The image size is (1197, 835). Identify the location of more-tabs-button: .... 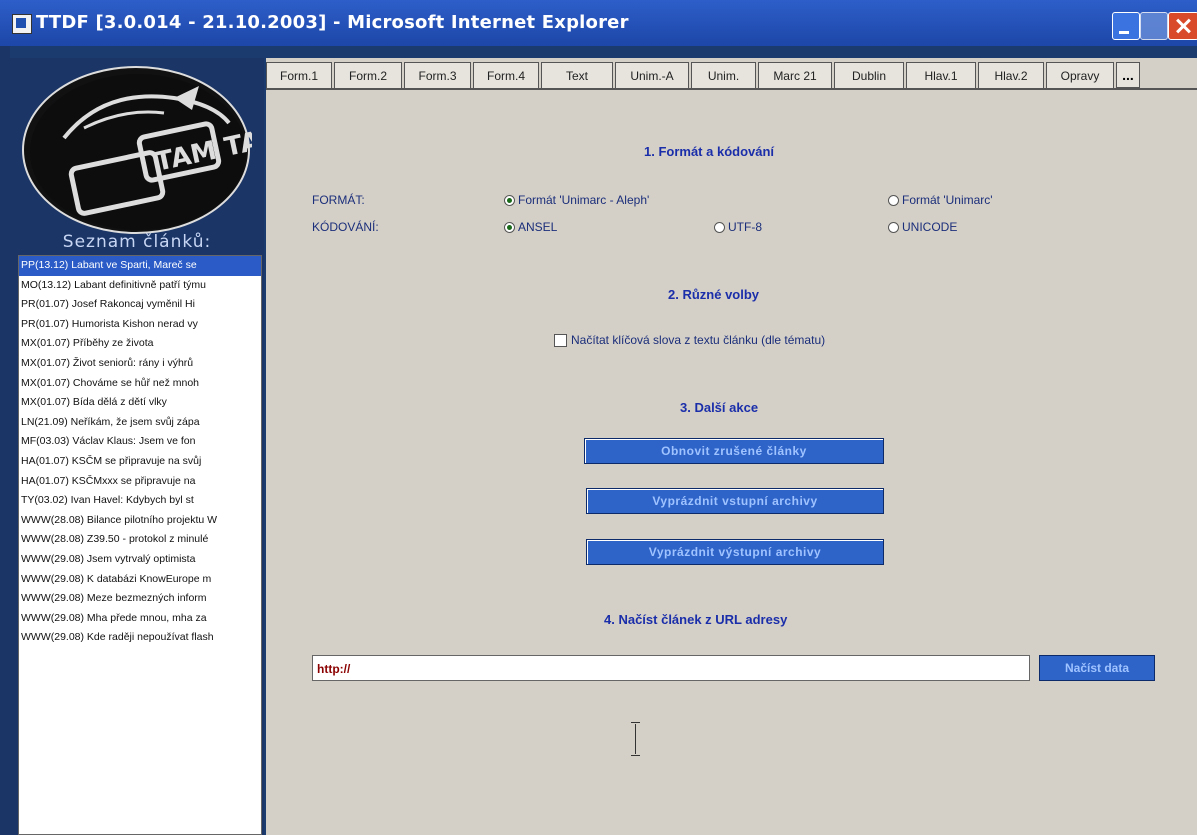
(1128, 75).